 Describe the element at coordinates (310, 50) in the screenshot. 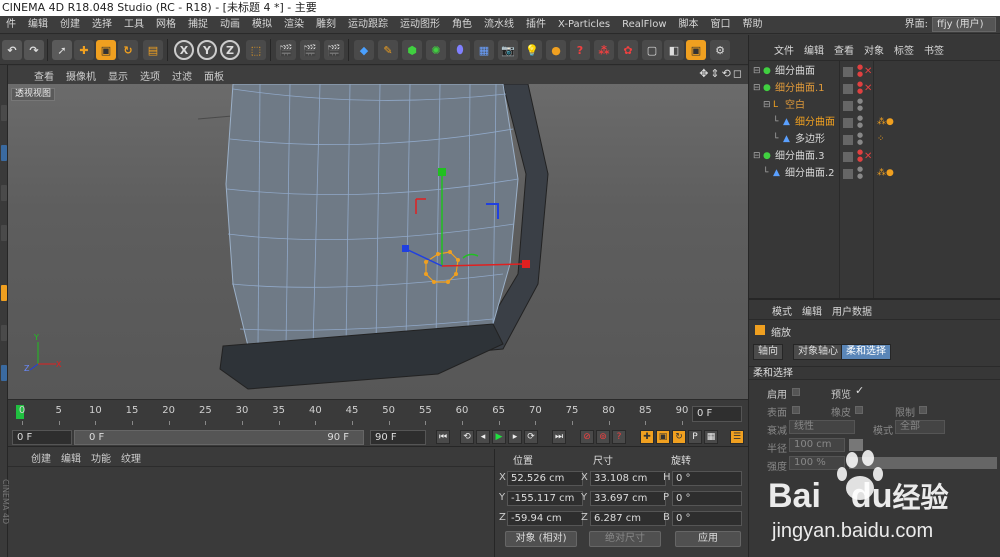

I see `render-picture-viewer-icon: 🎬` at that location.